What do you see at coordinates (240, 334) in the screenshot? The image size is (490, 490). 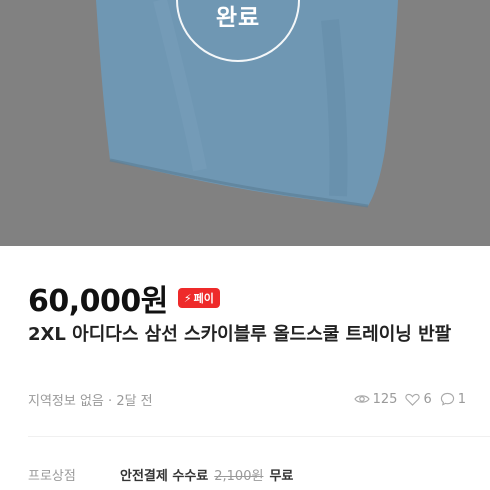 I see `product-title: 2XL 아디다스 삼선 스카이블루 올드스쿨 트레이닝 반팔` at bounding box center [240, 334].